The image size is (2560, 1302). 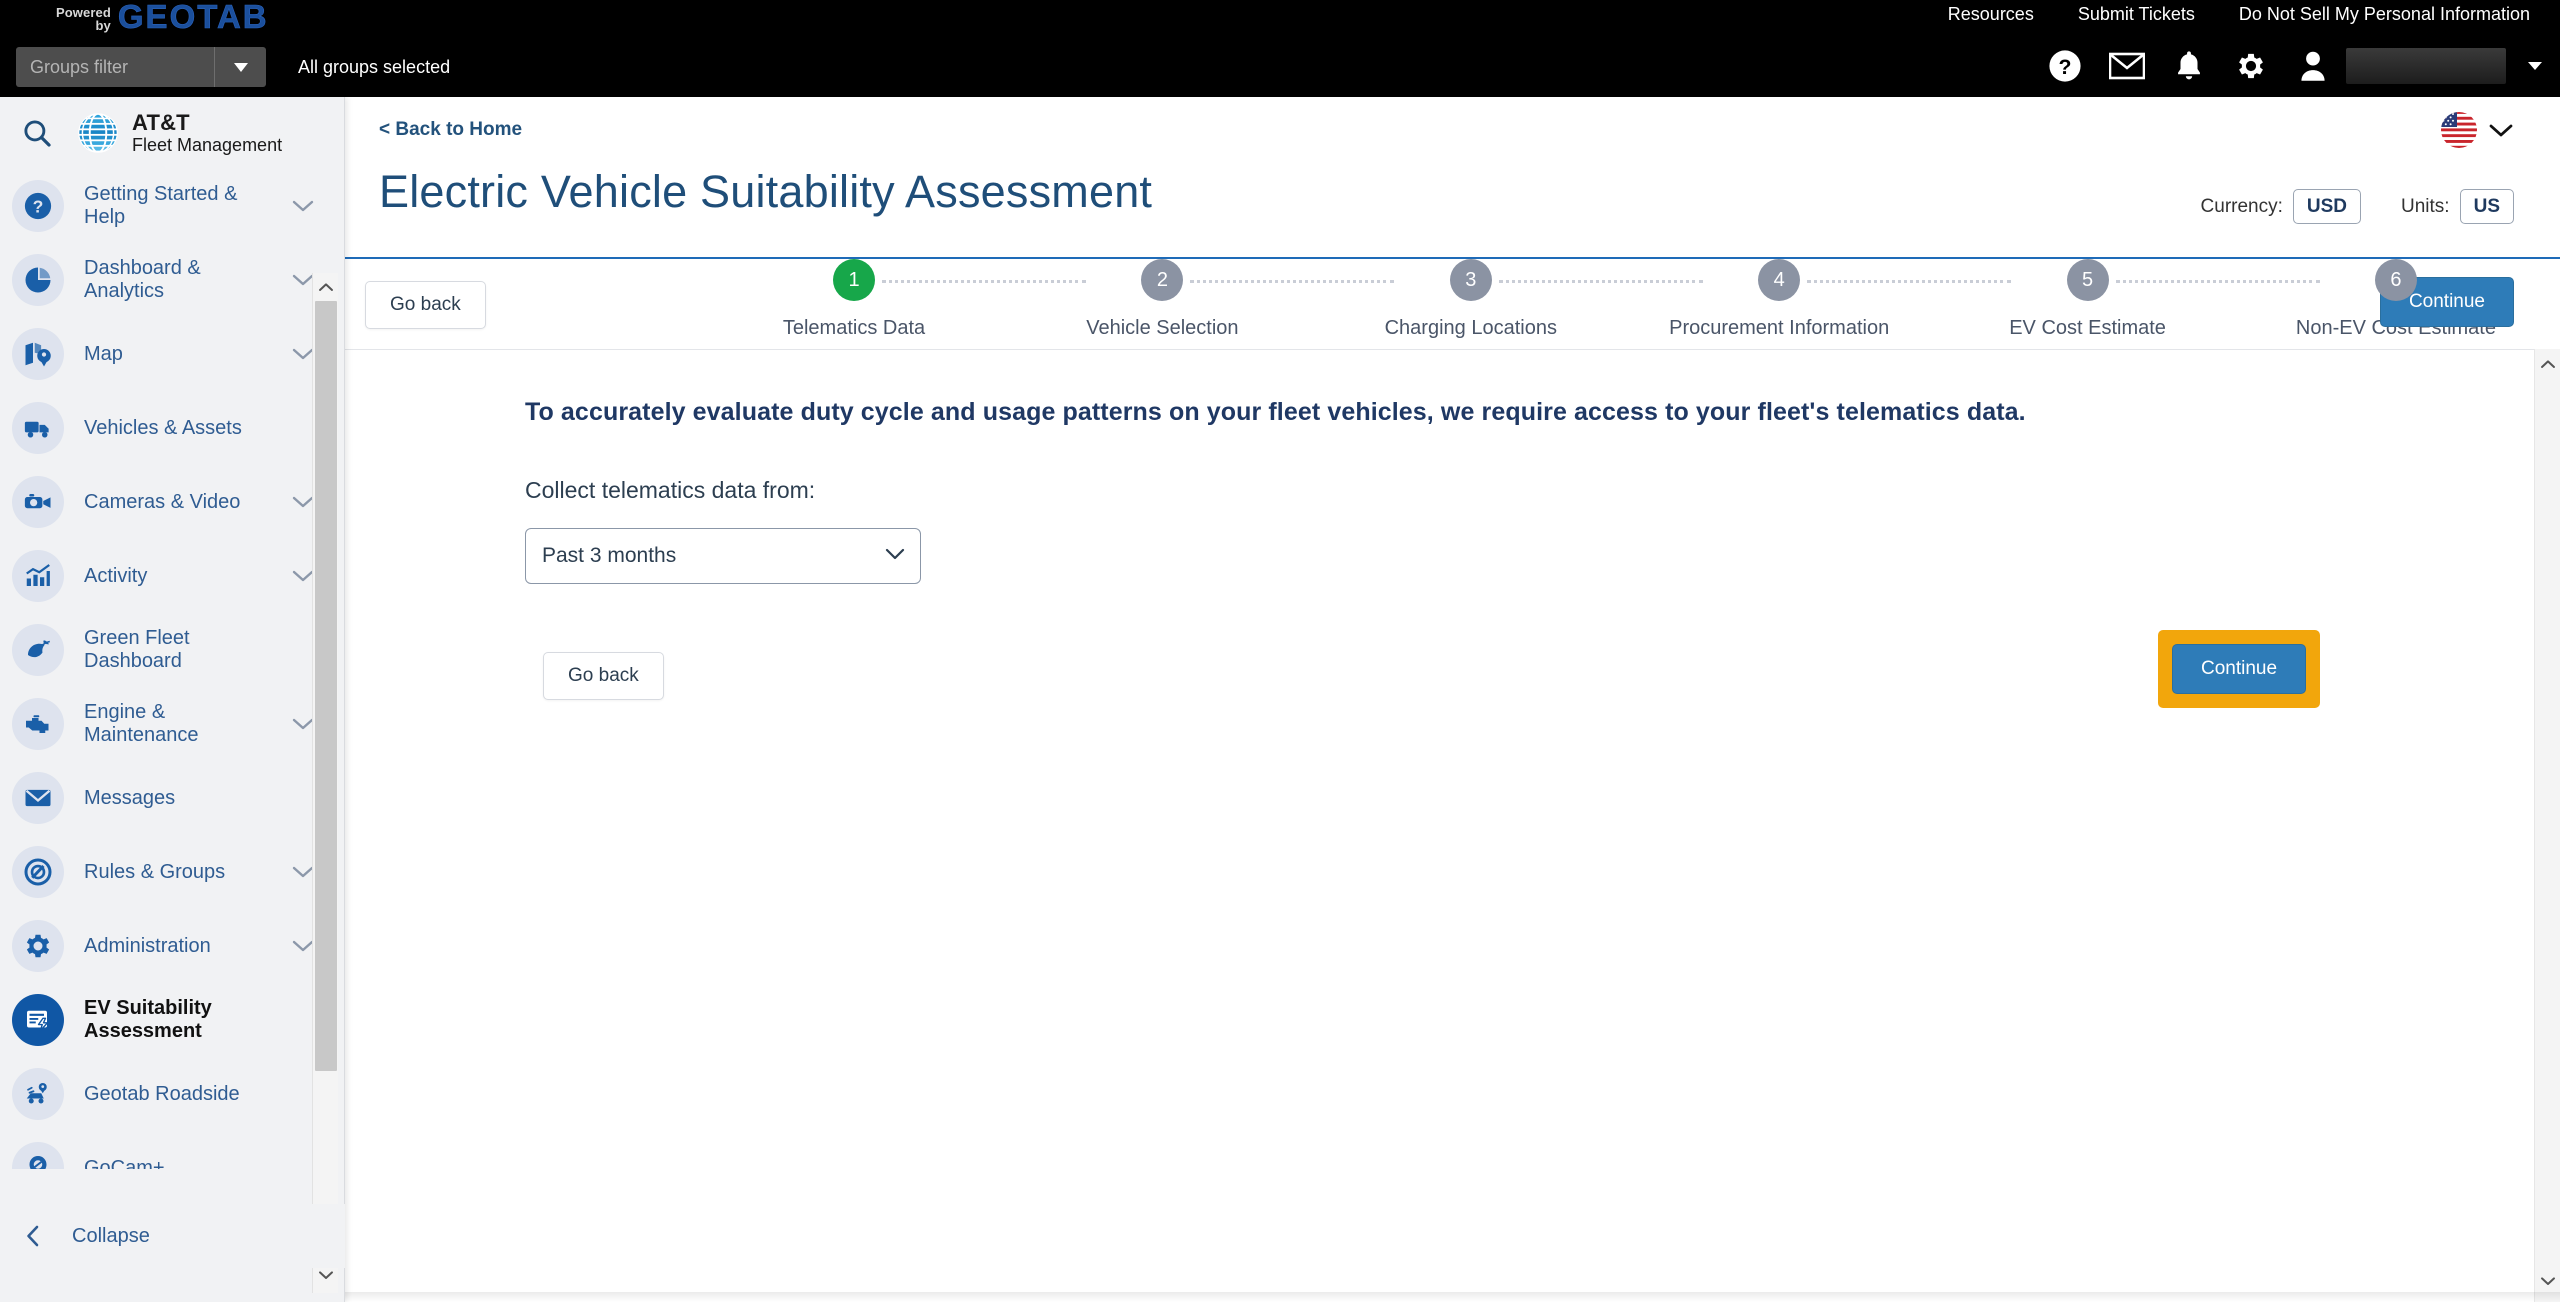 I want to click on timeframe-select-wrap: Past 3 months, so click(x=723, y=556).